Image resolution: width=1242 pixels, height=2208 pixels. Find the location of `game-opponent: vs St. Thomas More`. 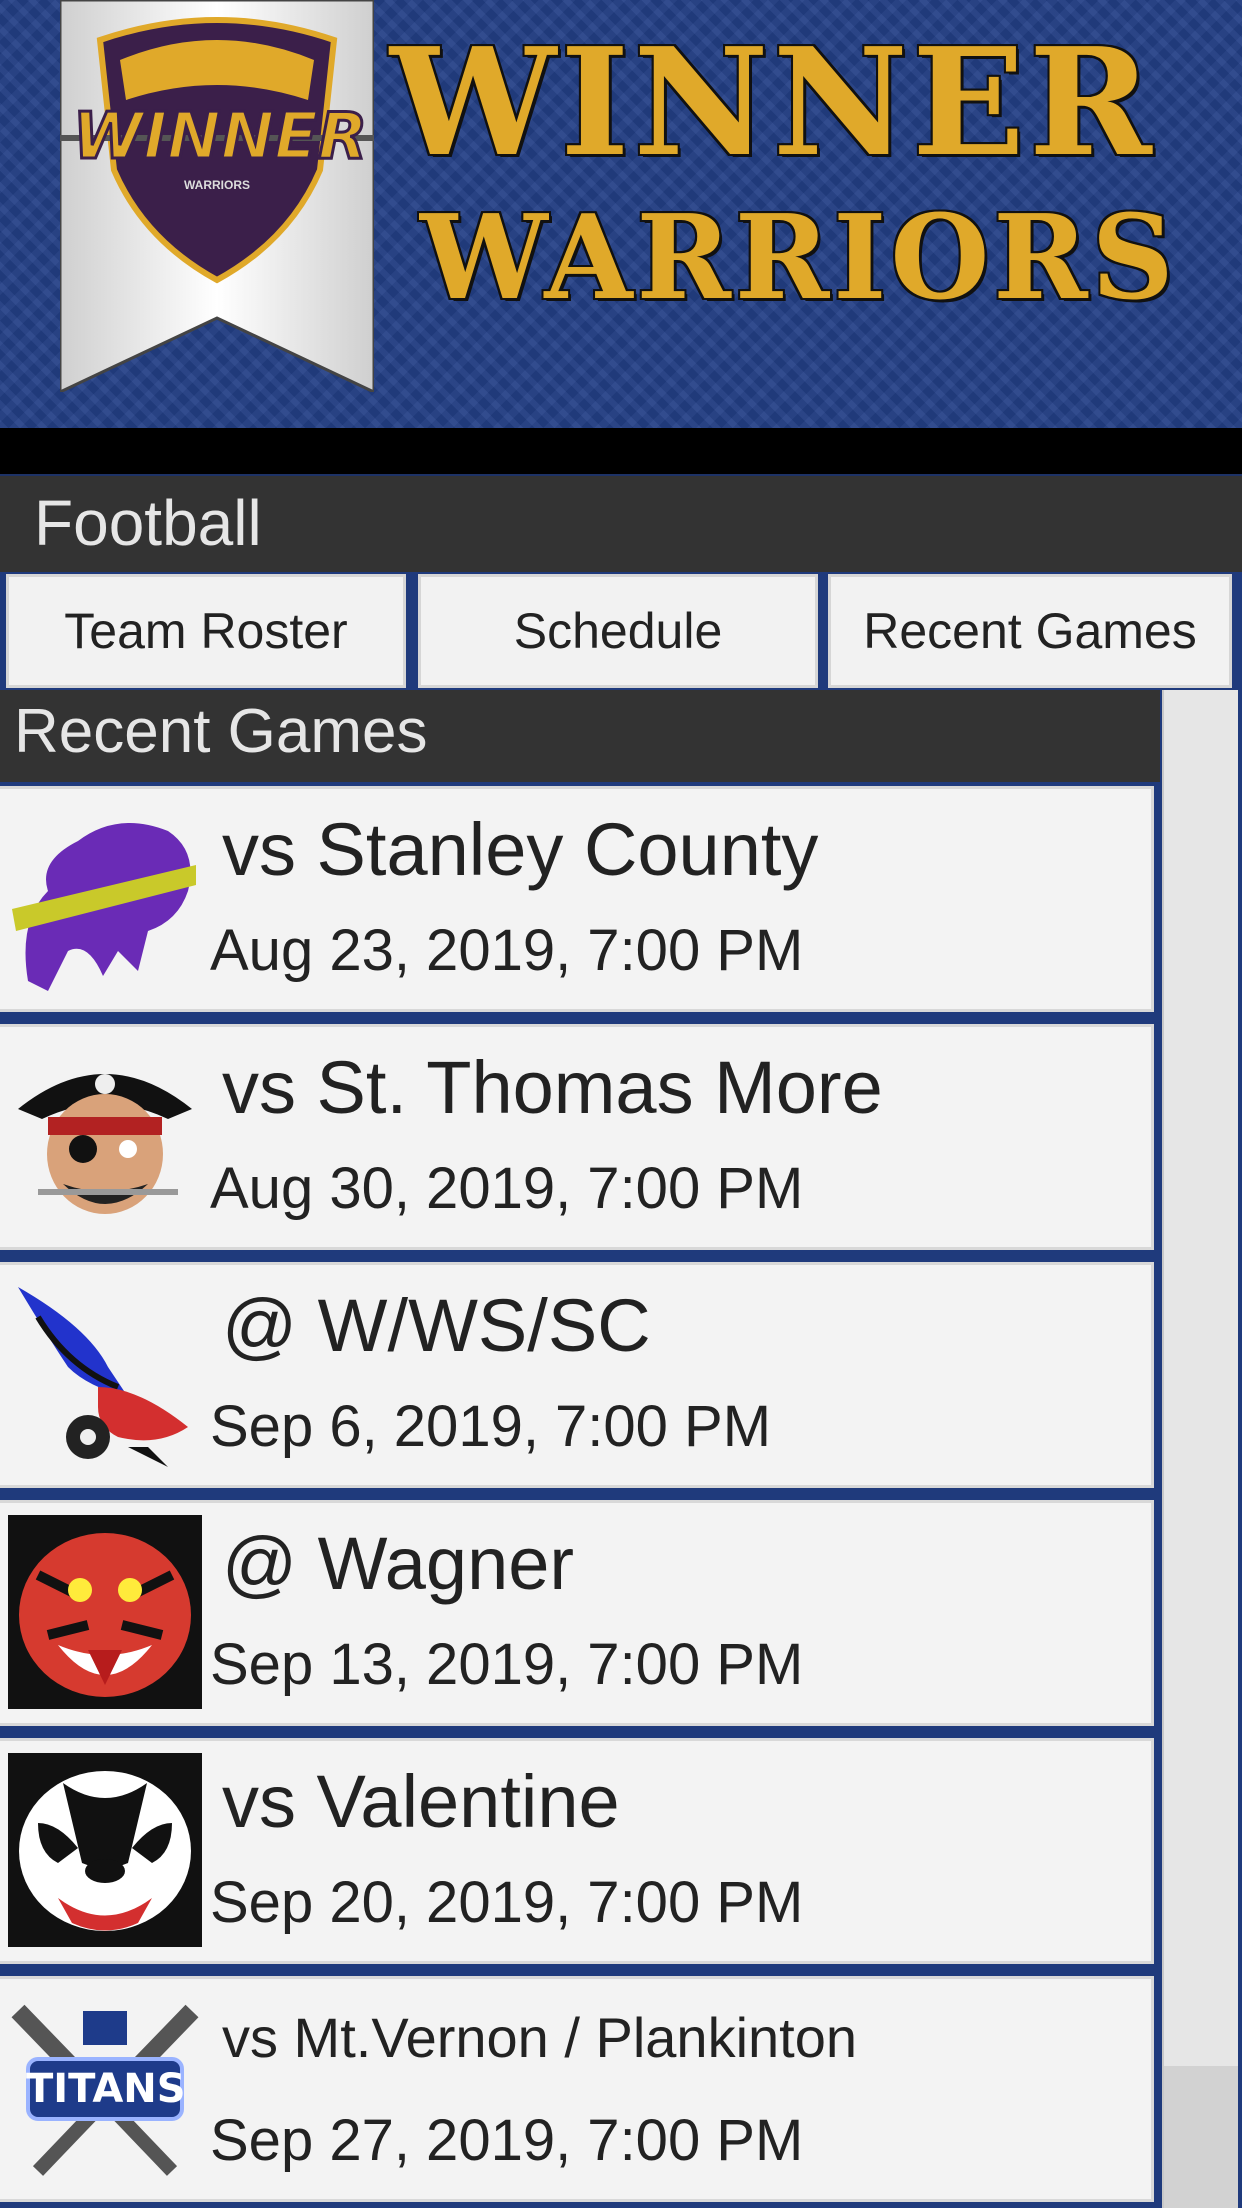

game-opponent: vs St. Thomas More is located at coordinates (552, 1087).